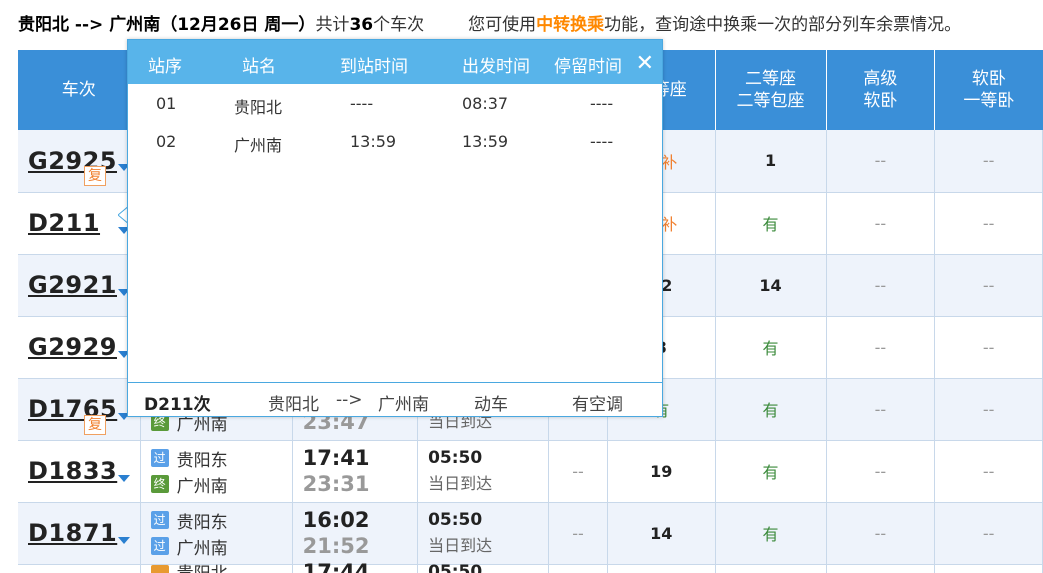  I want to click on train-cell: D1871, so click(79, 533).